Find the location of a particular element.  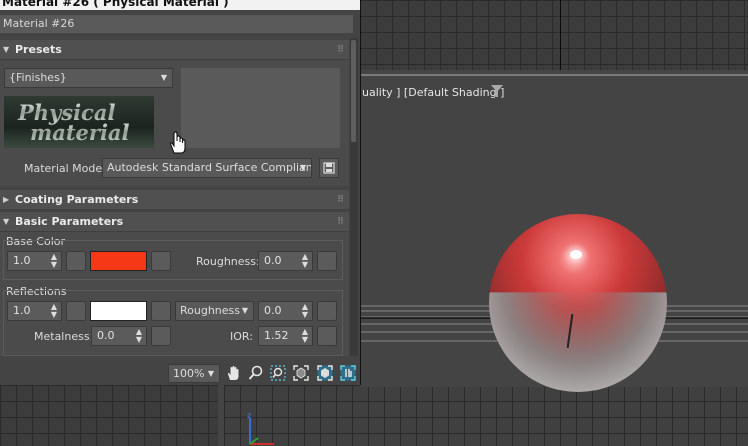

refl-color-swatch is located at coordinates (118, 311).